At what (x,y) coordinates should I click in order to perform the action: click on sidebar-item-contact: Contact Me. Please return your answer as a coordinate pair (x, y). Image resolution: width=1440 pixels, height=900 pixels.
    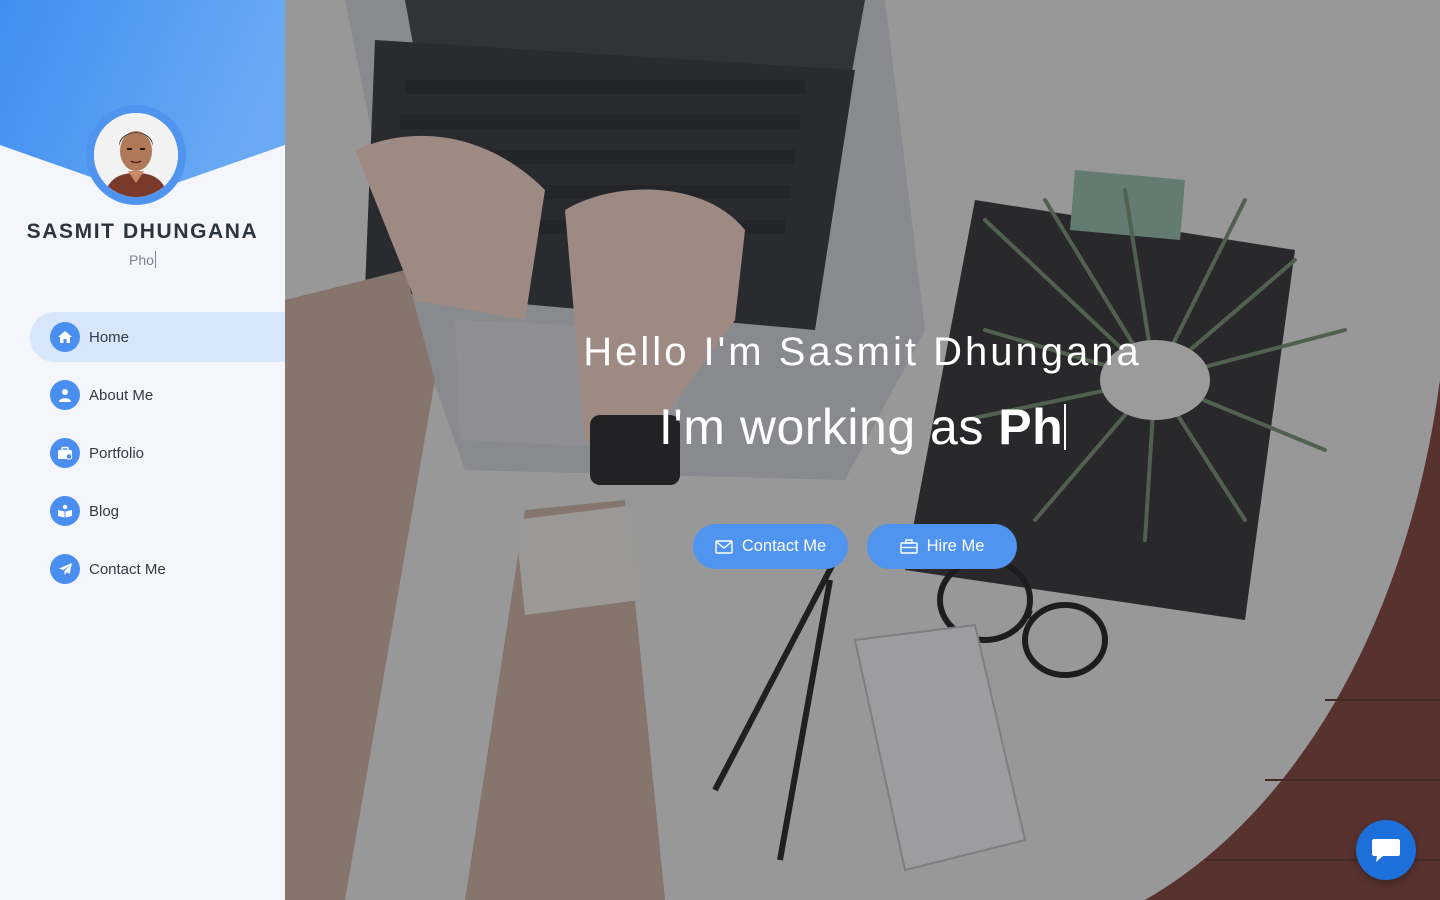
    Looking at the image, I should click on (157, 569).